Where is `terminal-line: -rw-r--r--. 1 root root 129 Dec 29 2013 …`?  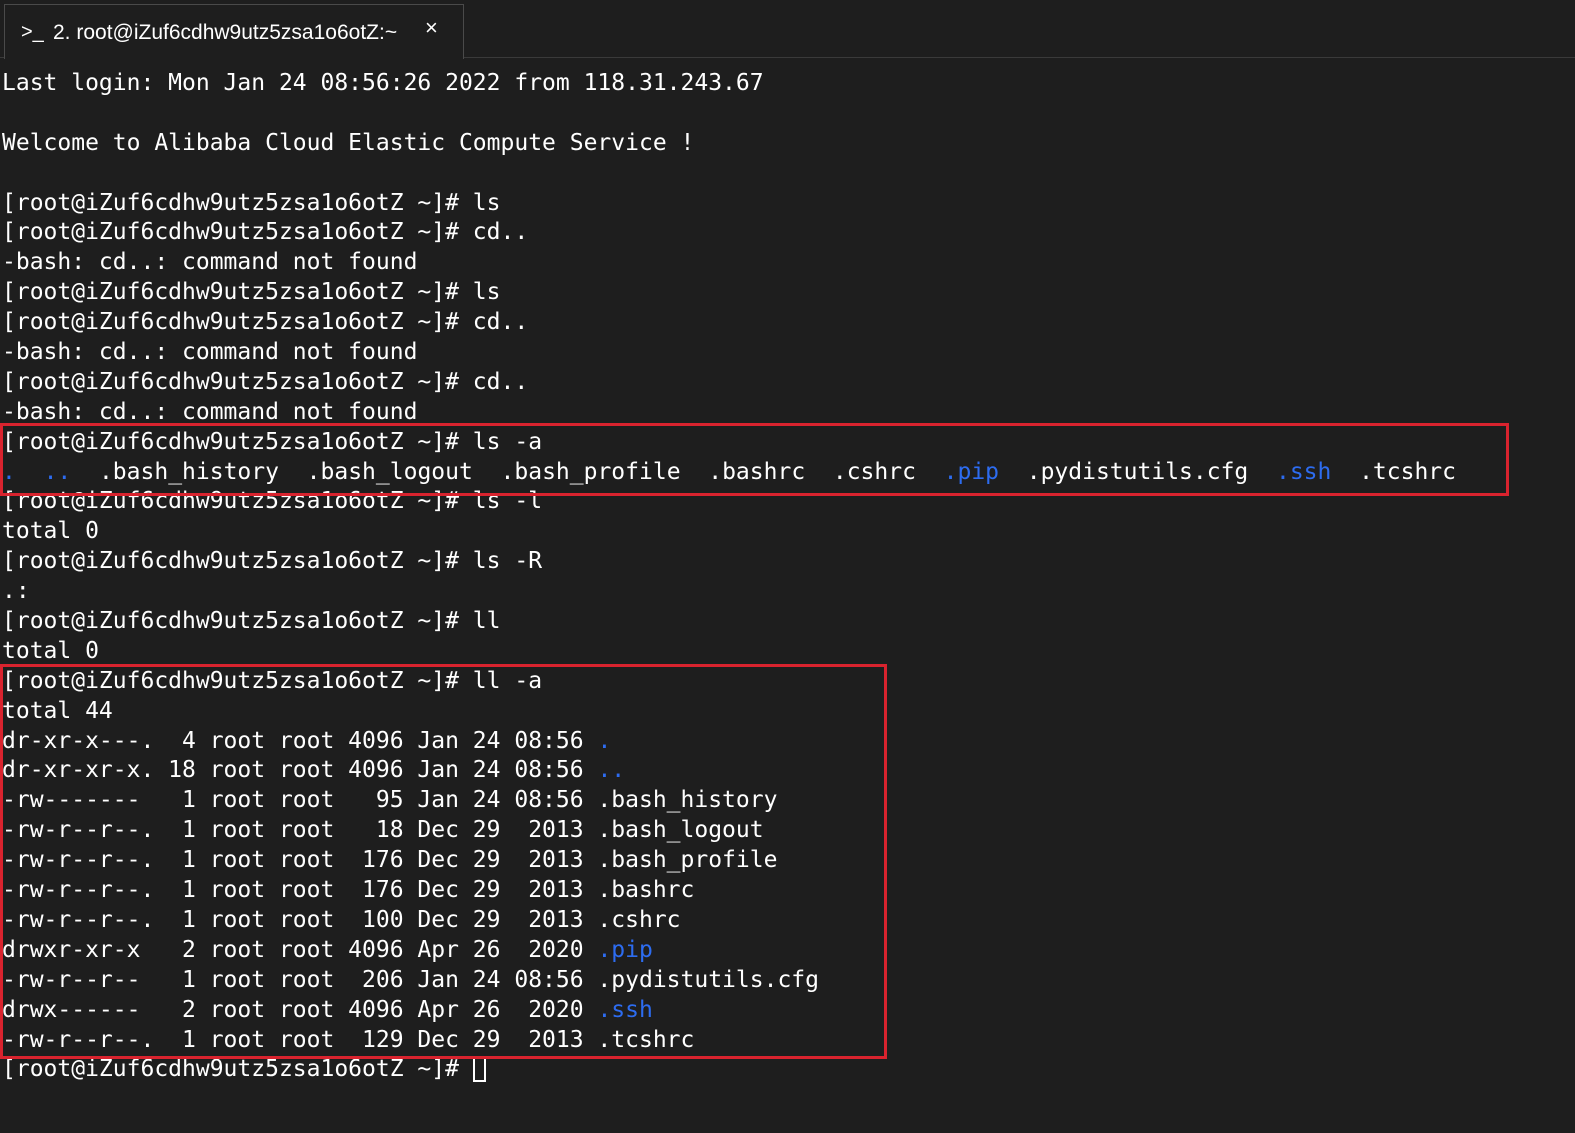 terminal-line: -rw-r--r--. 1 root root 129 Dec 29 2013 … is located at coordinates (787, 1041).